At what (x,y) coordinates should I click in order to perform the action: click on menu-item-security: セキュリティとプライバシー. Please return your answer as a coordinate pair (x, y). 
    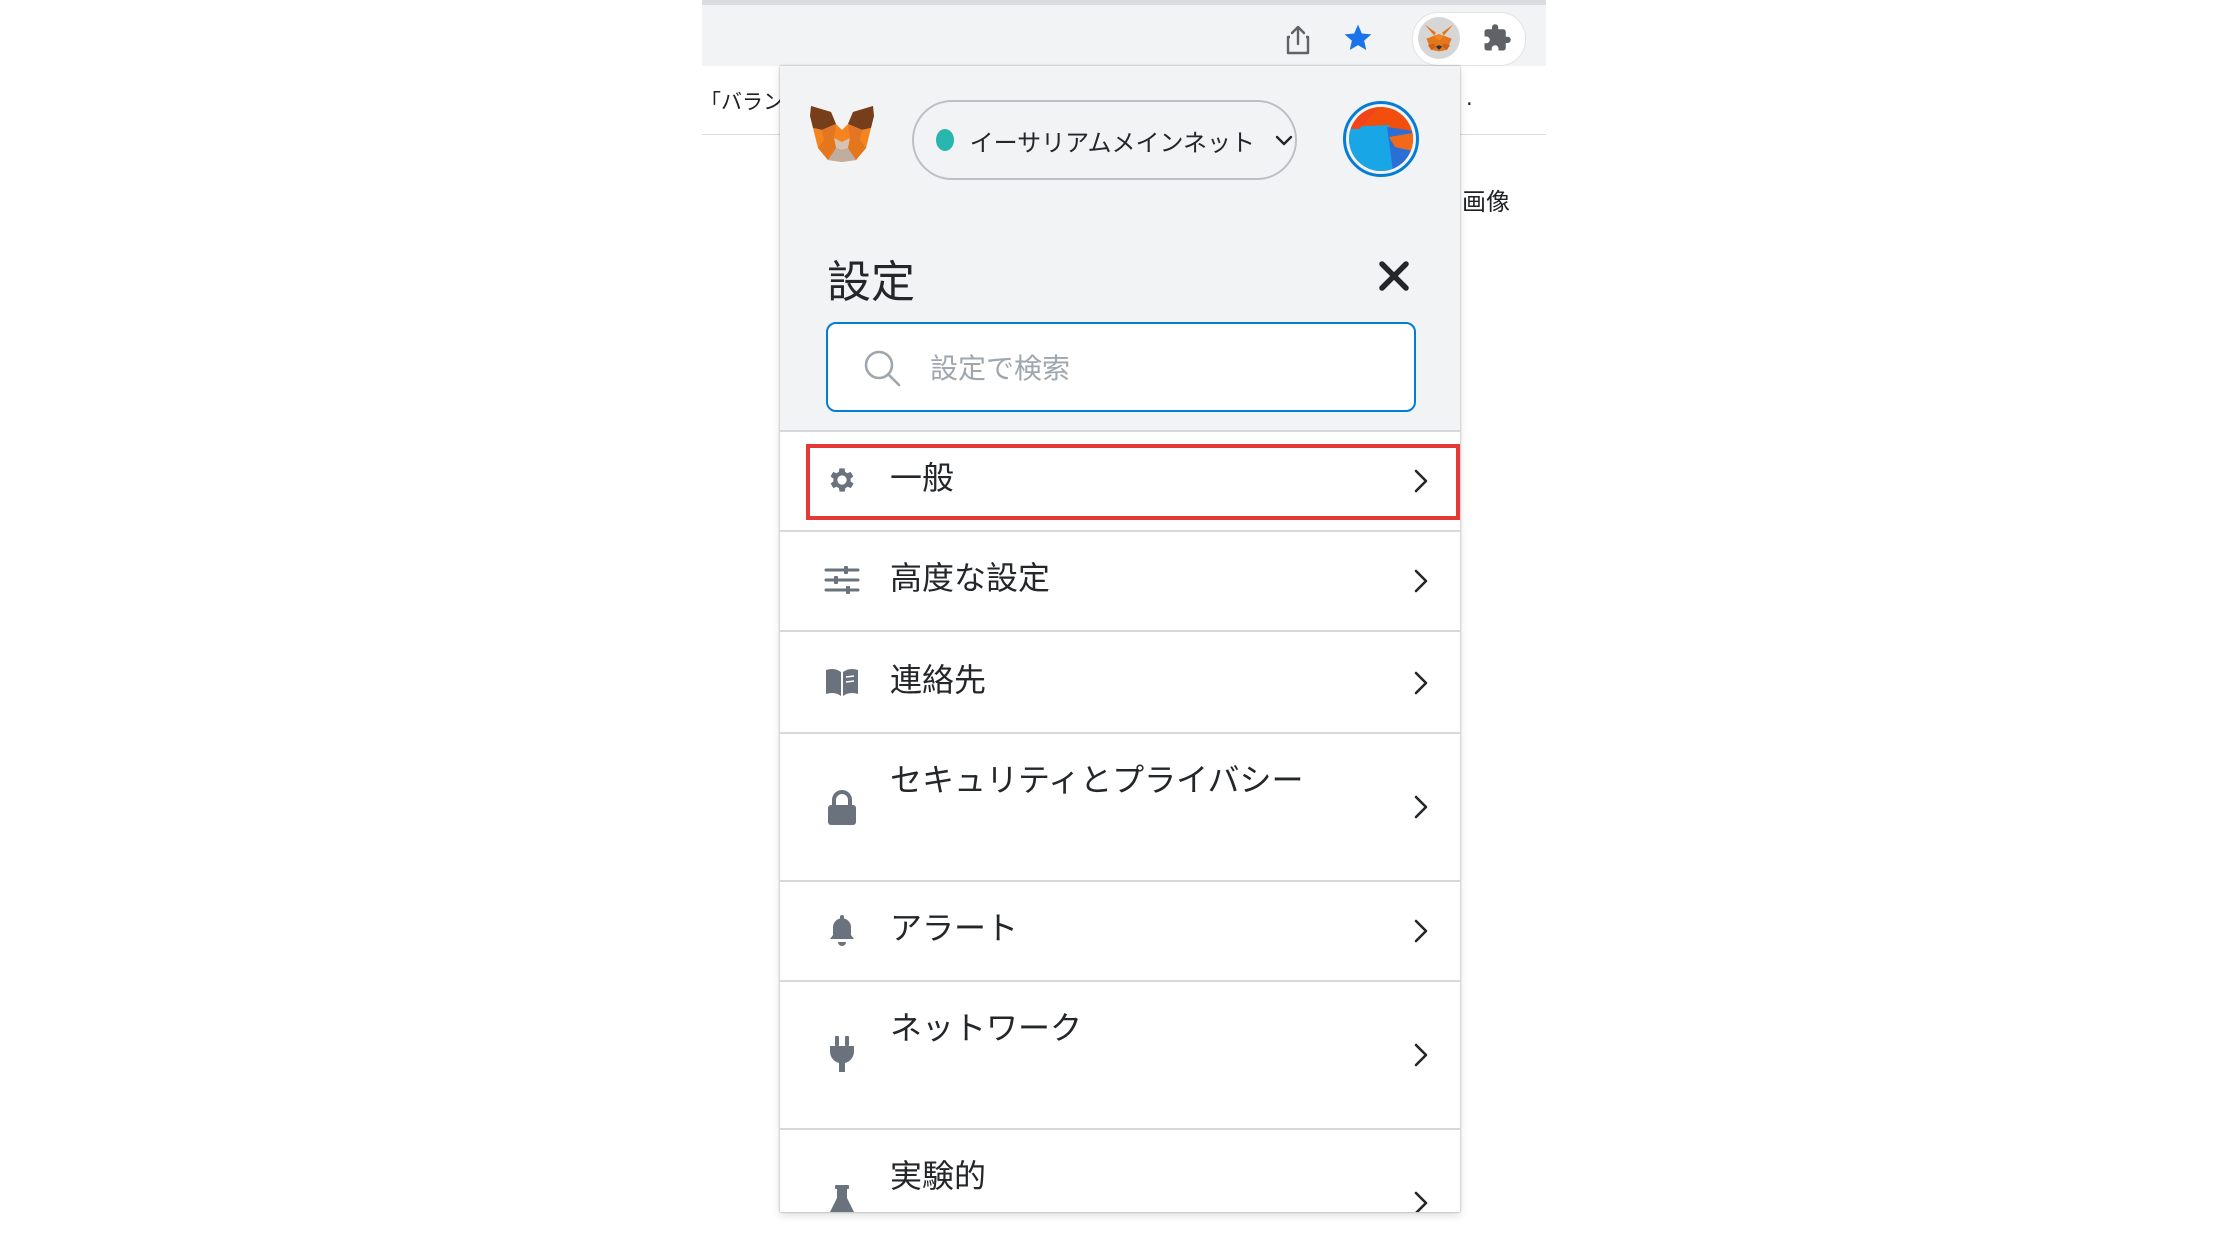
    Looking at the image, I should click on (1120, 806).